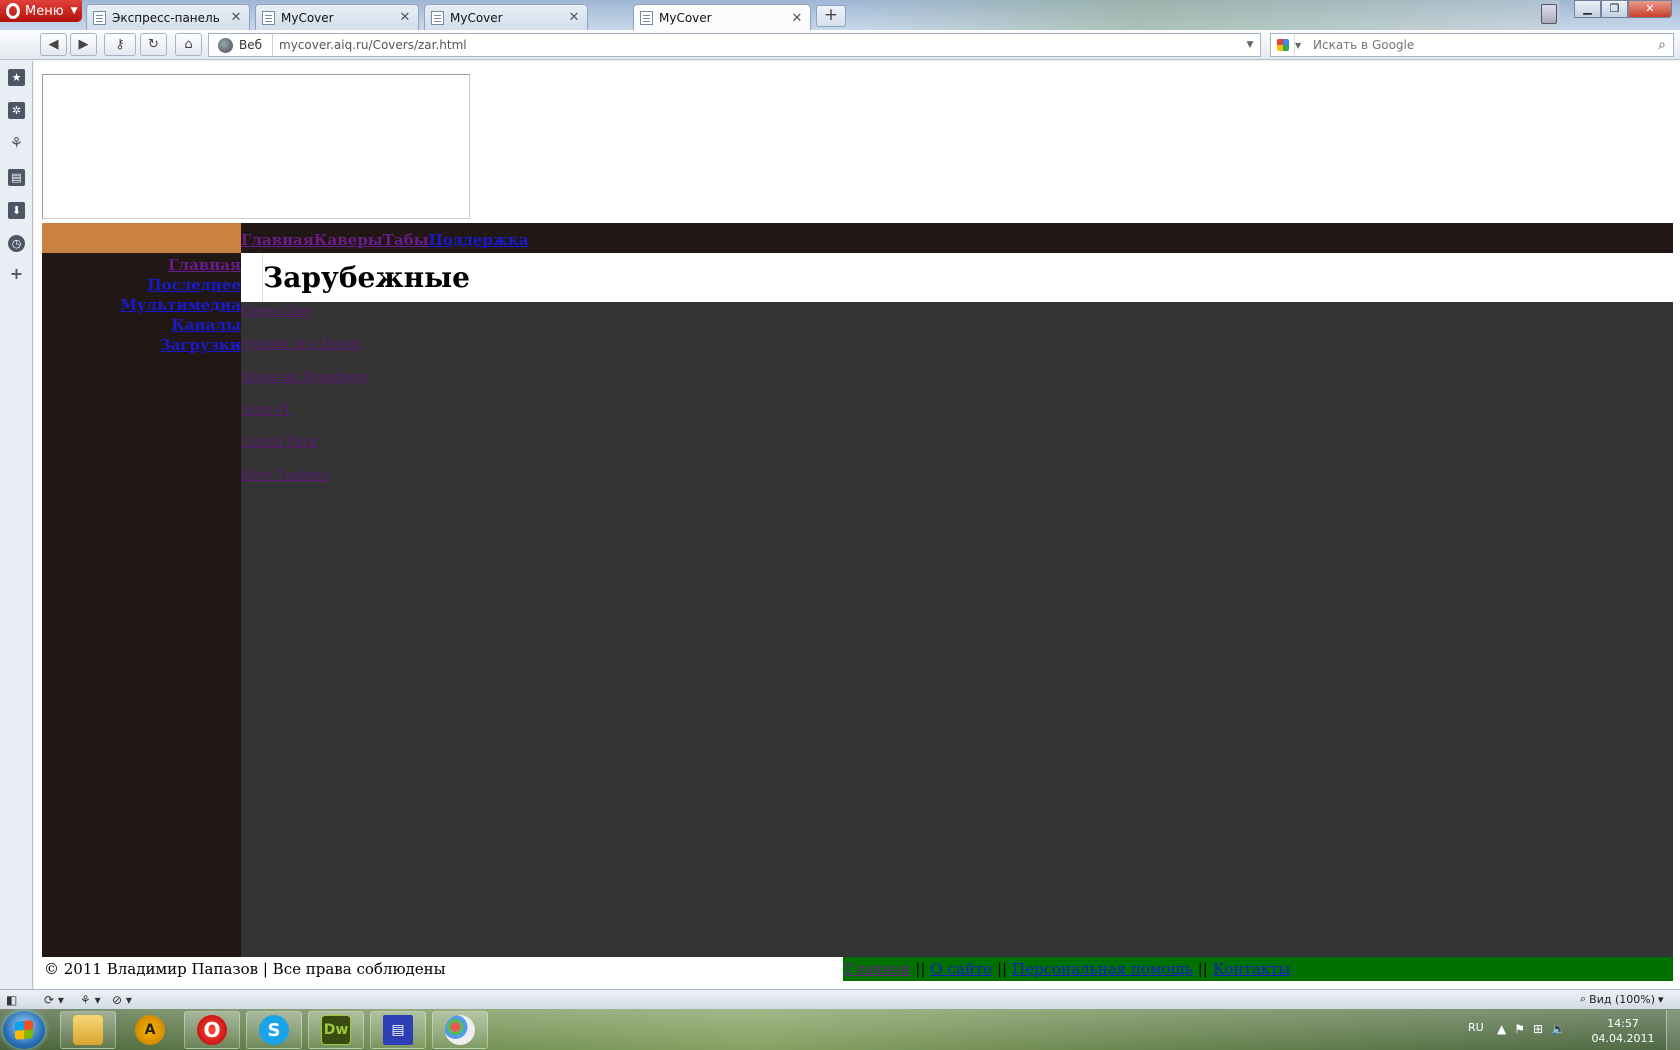 The image size is (1680, 1050). What do you see at coordinates (1283, 45) in the screenshot?
I see `google-icon` at bounding box center [1283, 45].